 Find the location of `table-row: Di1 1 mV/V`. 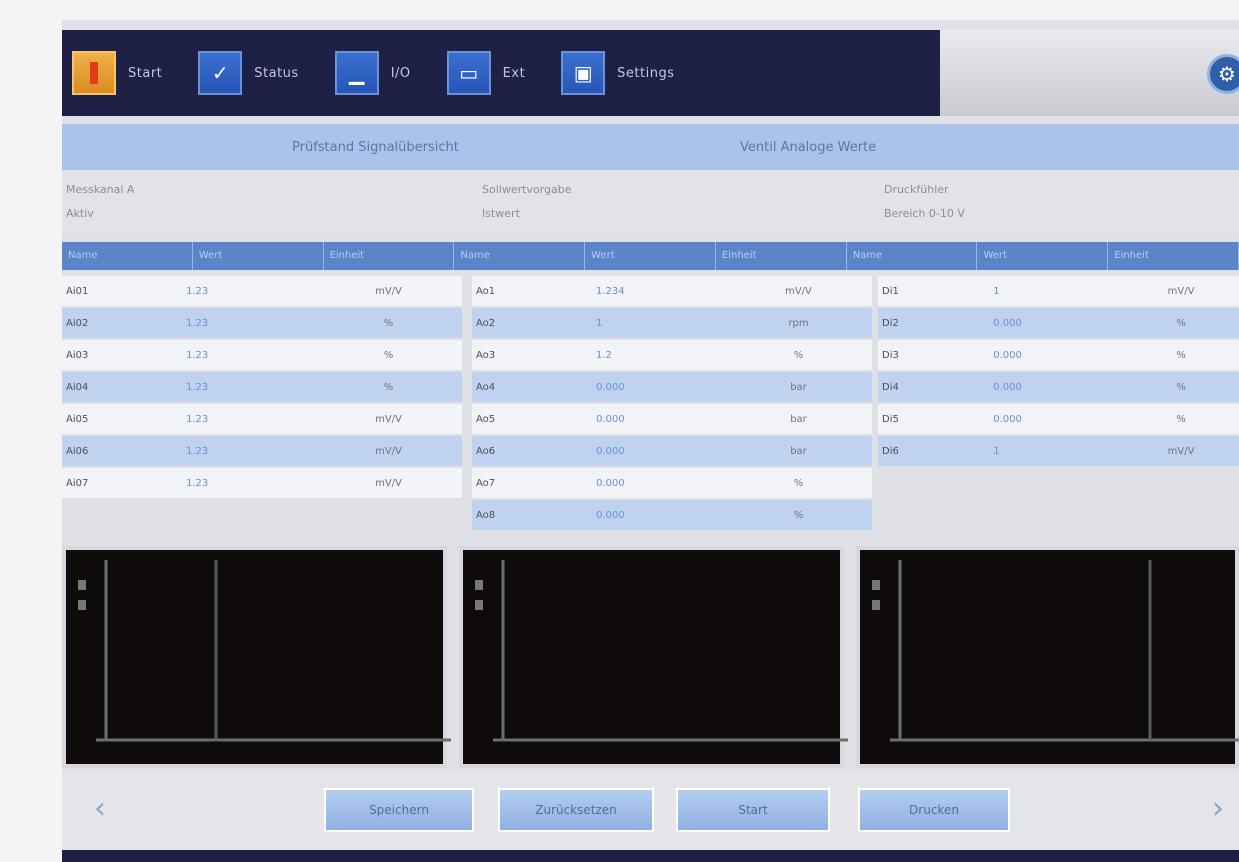

table-row: Di1 1 mV/V is located at coordinates (1058, 291).